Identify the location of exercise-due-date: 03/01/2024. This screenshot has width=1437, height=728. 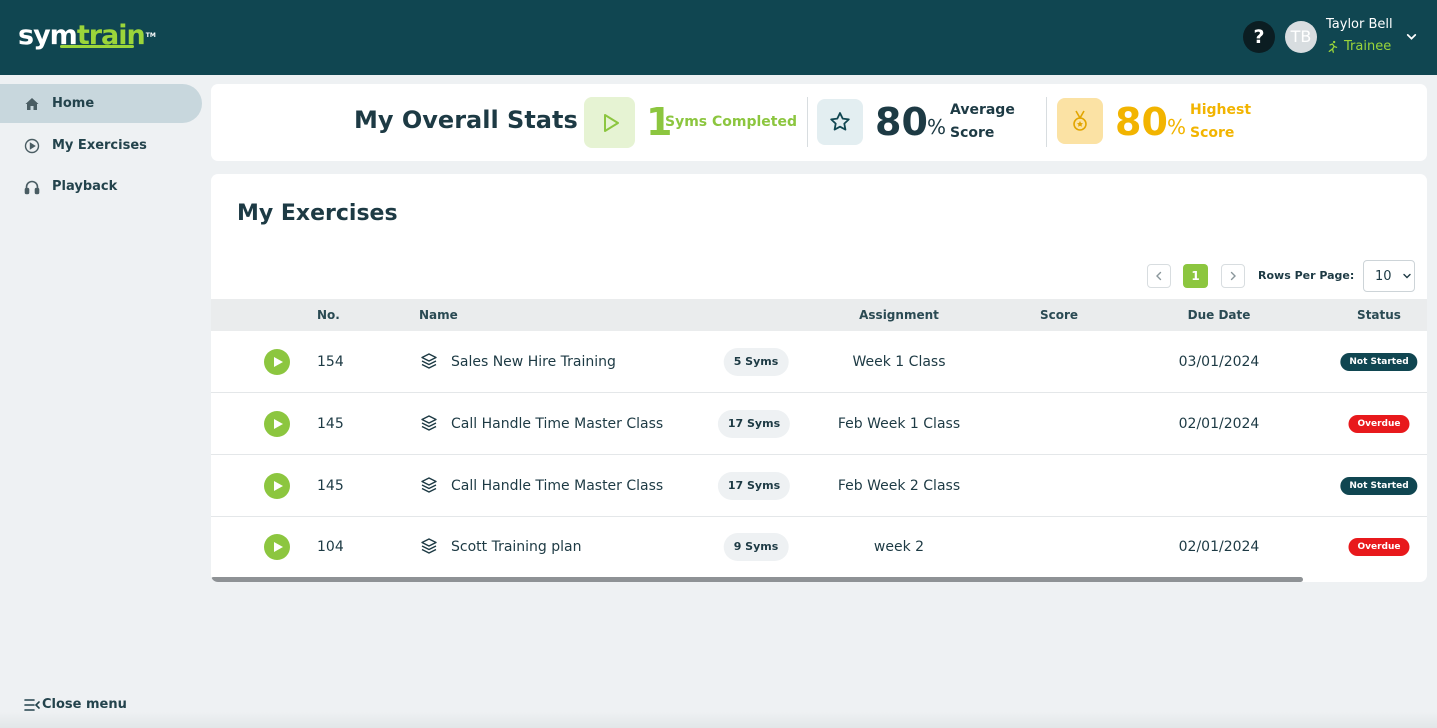
(1219, 362).